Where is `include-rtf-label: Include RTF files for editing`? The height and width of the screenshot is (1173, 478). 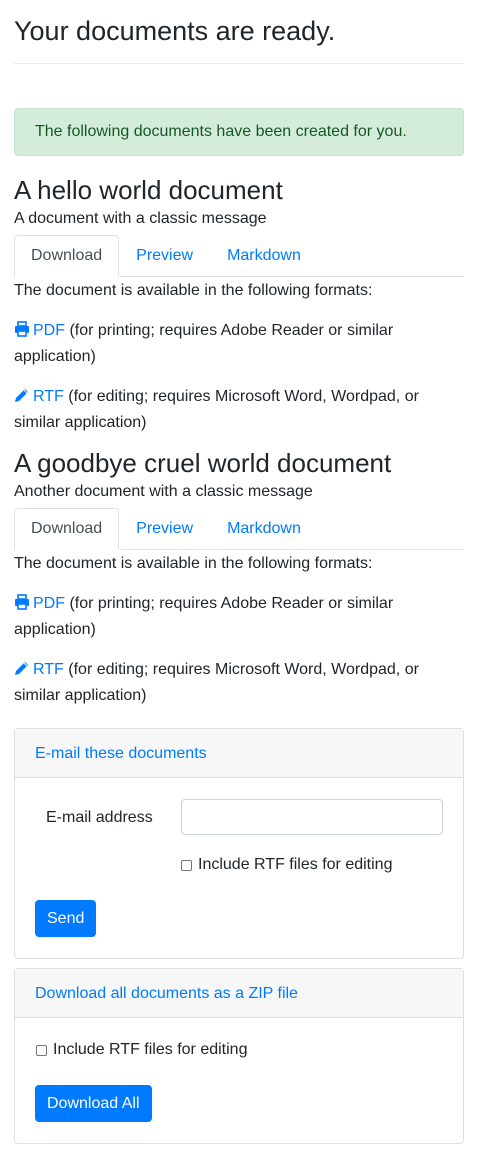
include-rtf-label: Include RTF files for editing is located at coordinates (295, 864).